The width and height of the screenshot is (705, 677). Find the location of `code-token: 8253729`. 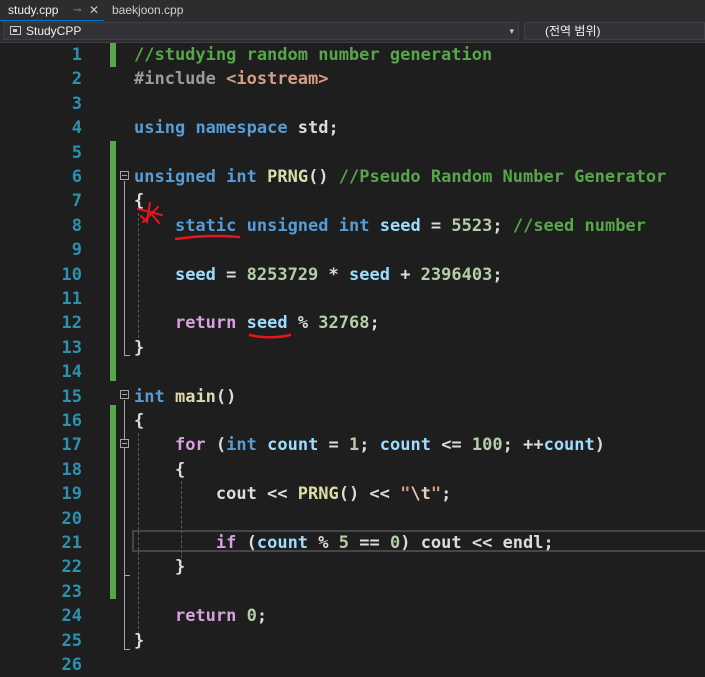

code-token: 8253729 is located at coordinates (282, 275).